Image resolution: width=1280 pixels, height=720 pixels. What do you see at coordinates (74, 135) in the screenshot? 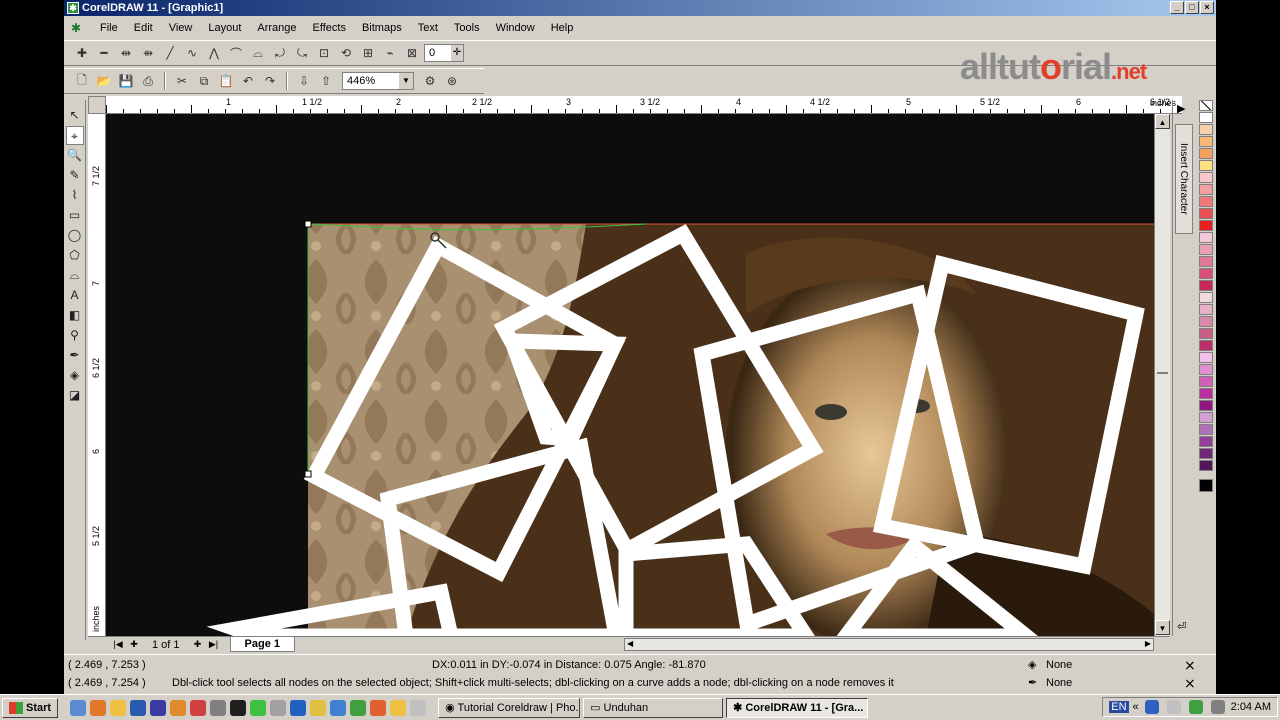
I see `shape-tool-icon: ⌖` at bounding box center [74, 135].